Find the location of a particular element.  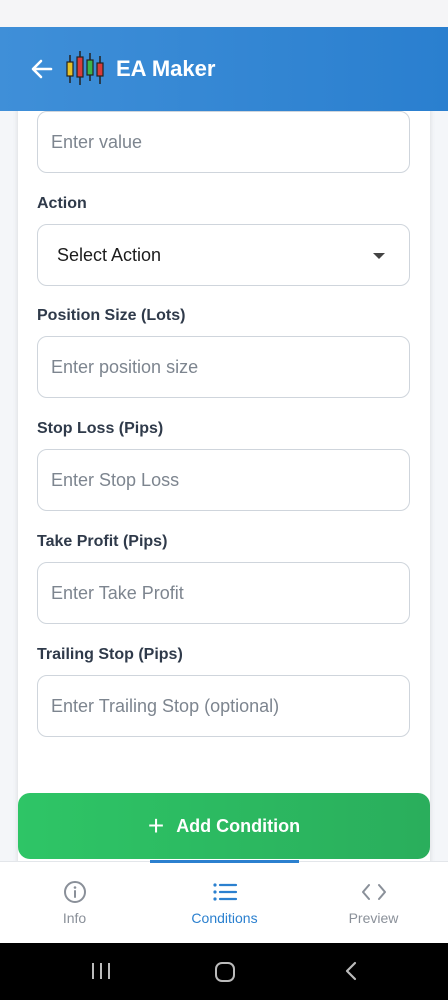

plus-icon: + is located at coordinates (156, 825).